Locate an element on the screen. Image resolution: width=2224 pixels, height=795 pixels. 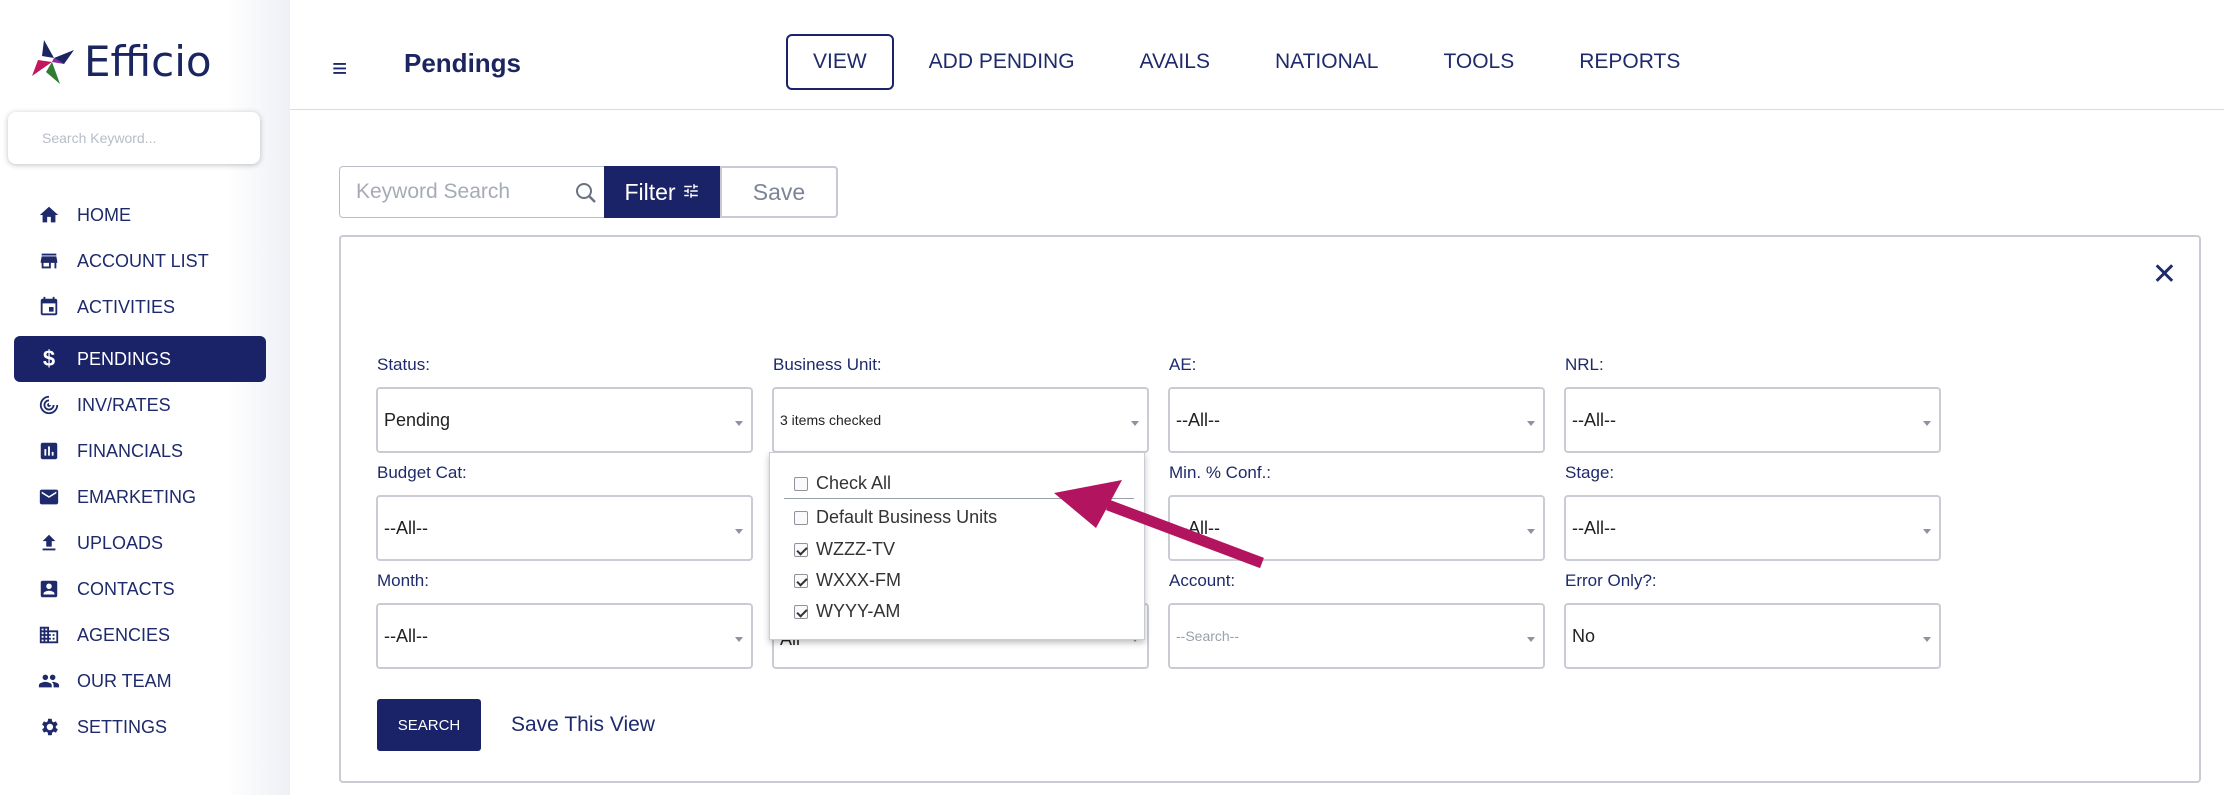
sidebar-item-uploads: UPLOADS is located at coordinates (140, 543).